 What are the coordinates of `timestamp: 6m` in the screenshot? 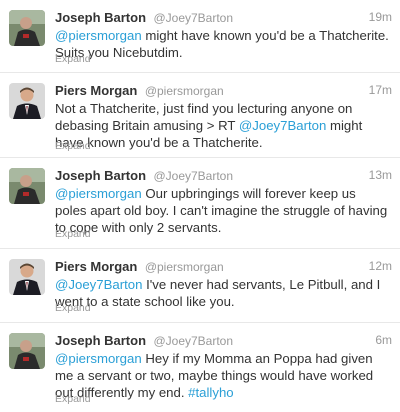 It's located at (383, 340).